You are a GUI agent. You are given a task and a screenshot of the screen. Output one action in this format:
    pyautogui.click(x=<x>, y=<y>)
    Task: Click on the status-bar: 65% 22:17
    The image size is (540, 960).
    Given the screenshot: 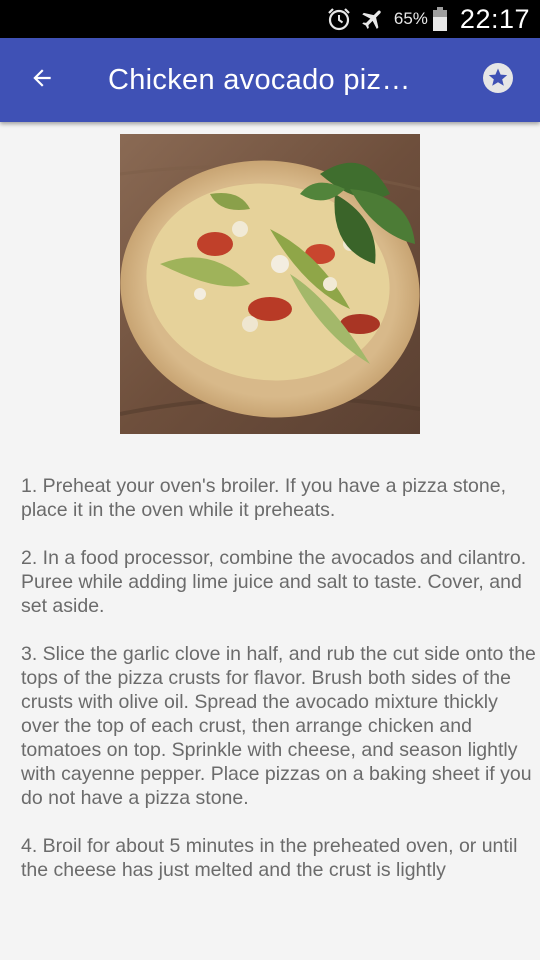 What is the action you would take?
    pyautogui.click(x=270, y=19)
    